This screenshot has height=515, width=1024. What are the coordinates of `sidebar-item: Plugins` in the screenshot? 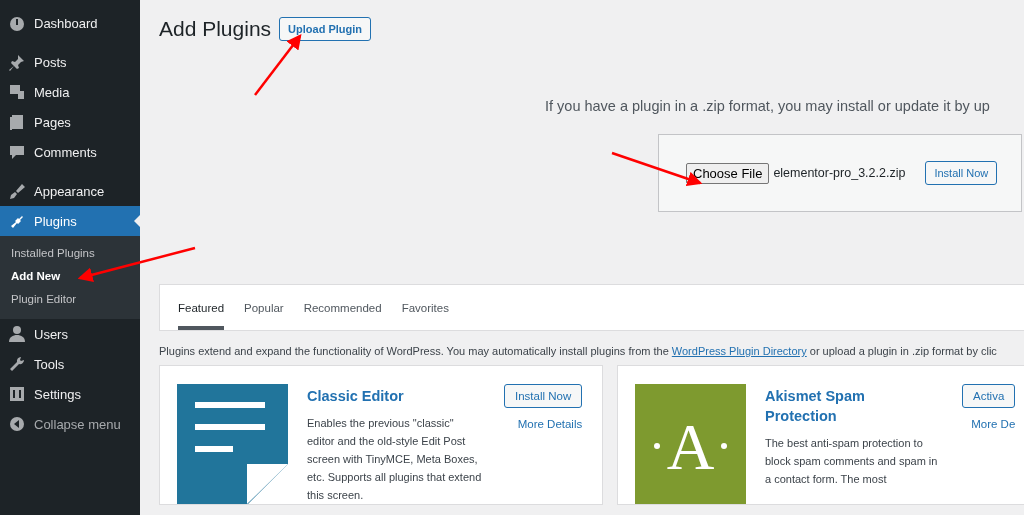 It's located at (70, 221).